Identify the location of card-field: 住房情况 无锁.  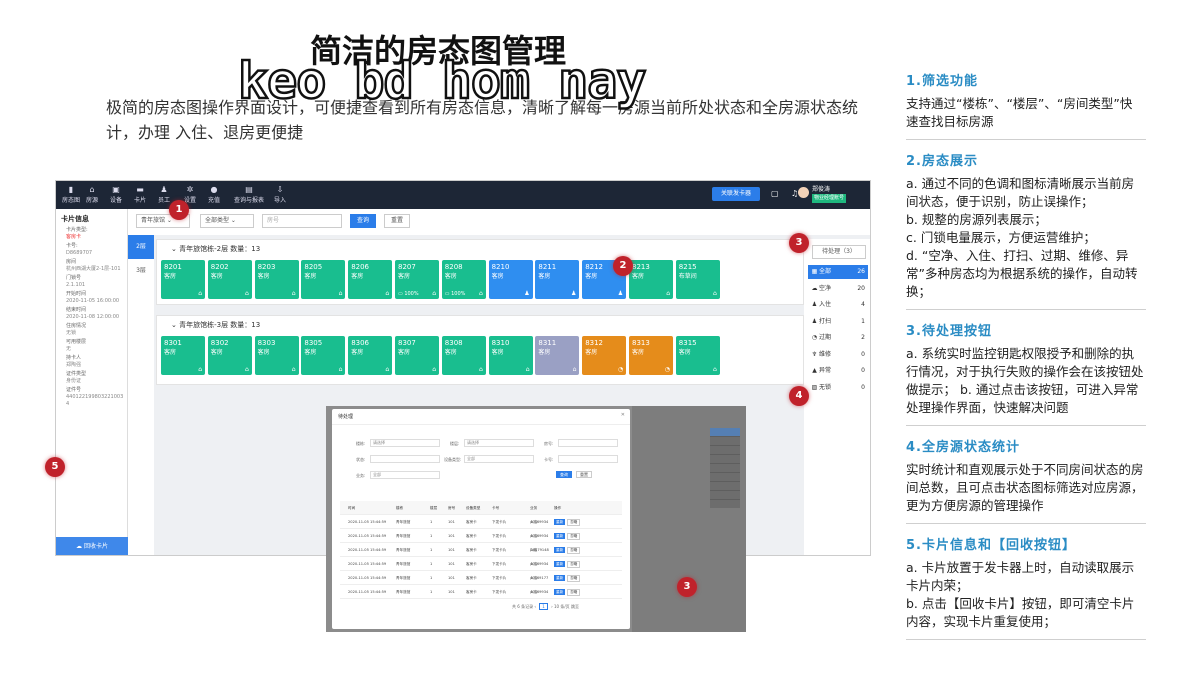
(91, 330).